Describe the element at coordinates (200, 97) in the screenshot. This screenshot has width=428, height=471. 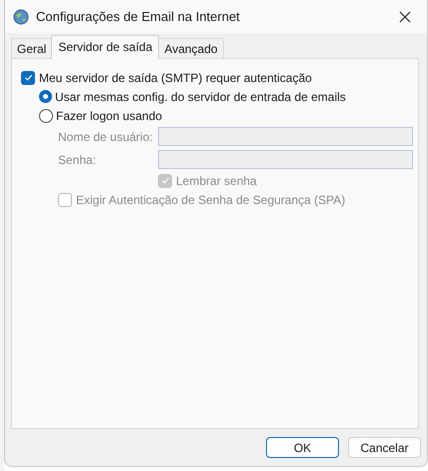
I see `radio-label: Usar mesmas config. do servidor de entrada de emails` at that location.